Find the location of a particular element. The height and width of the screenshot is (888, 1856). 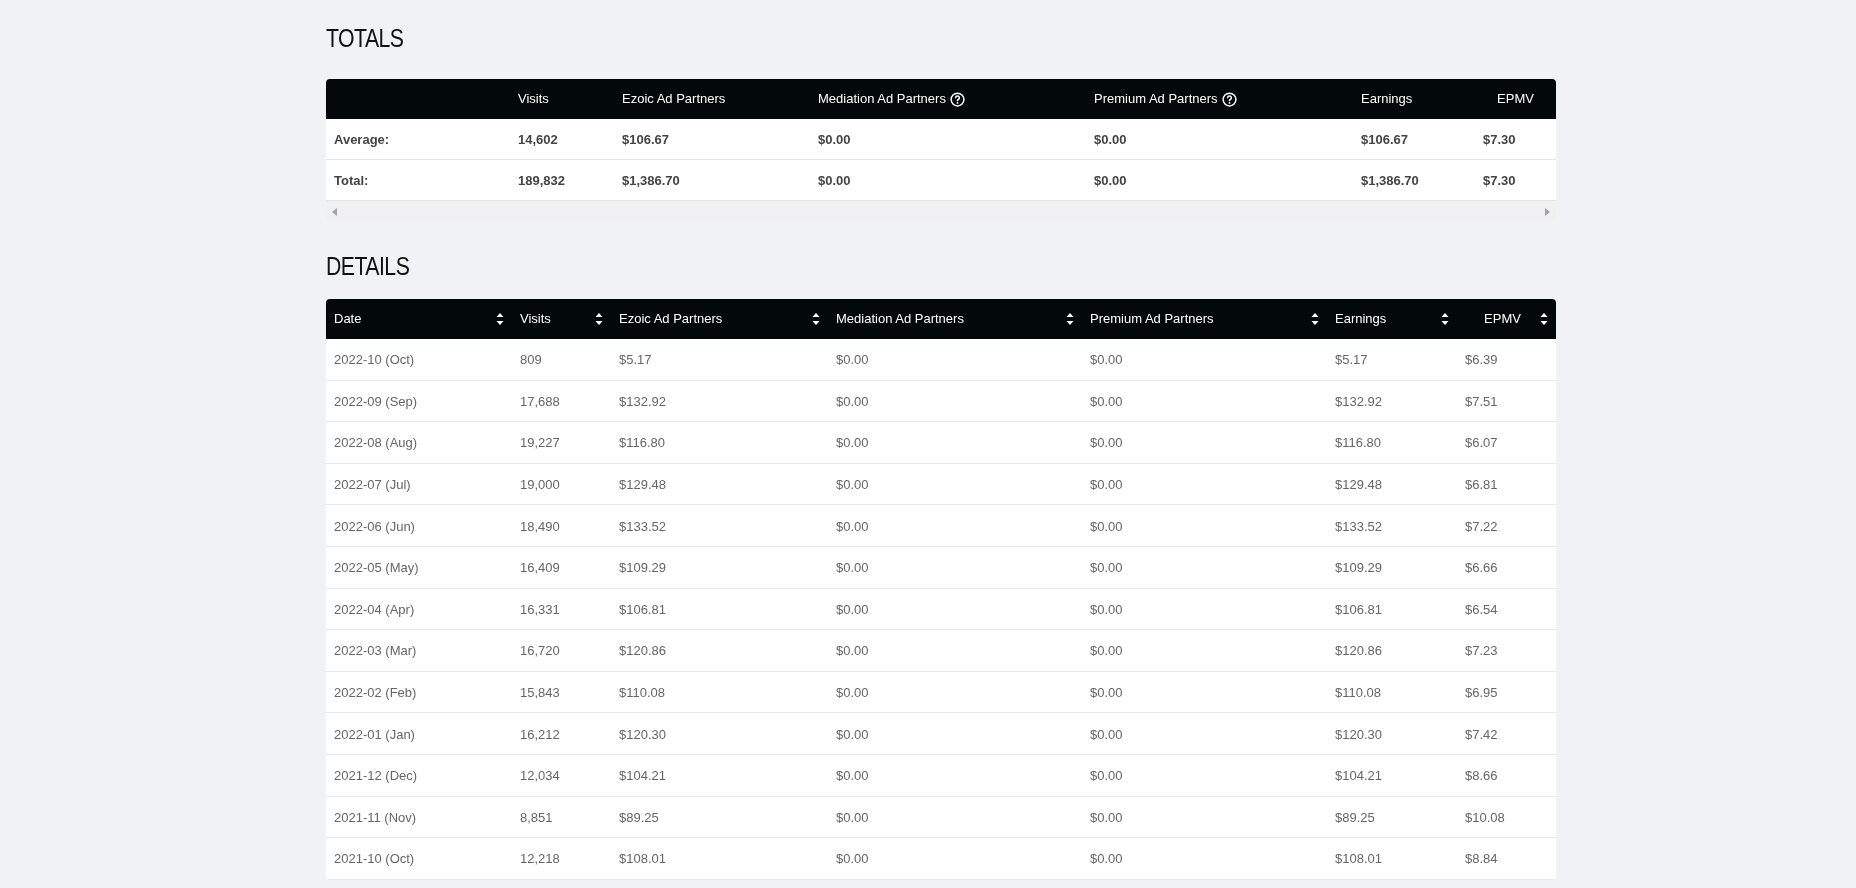

row-label: Average: is located at coordinates (362, 139).